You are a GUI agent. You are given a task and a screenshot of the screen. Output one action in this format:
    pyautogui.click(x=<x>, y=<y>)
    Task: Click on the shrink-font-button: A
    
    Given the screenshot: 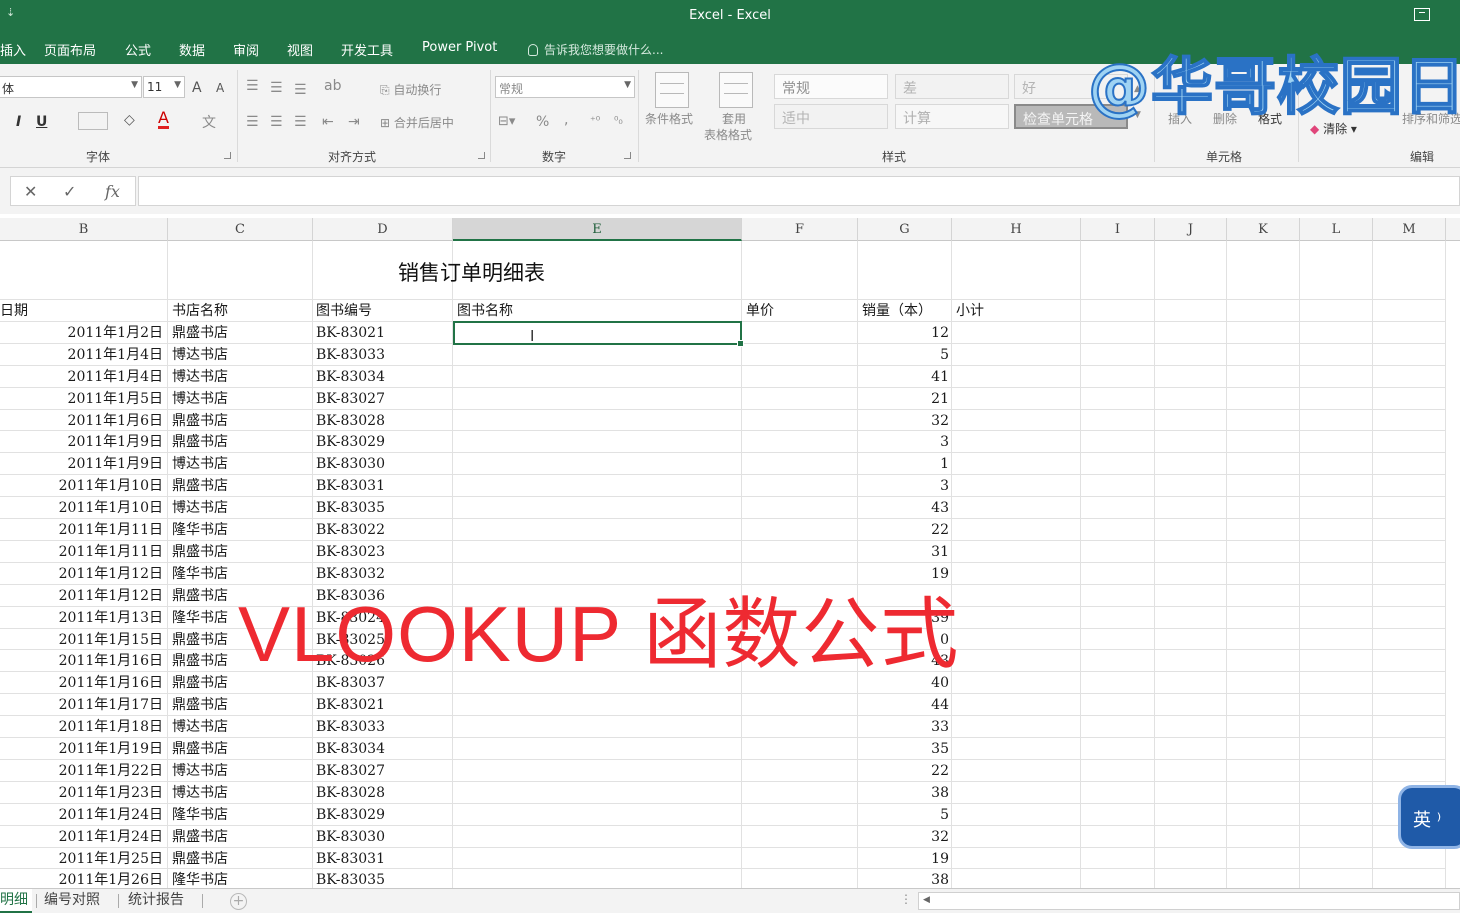 What is the action you would take?
    pyautogui.click(x=220, y=88)
    